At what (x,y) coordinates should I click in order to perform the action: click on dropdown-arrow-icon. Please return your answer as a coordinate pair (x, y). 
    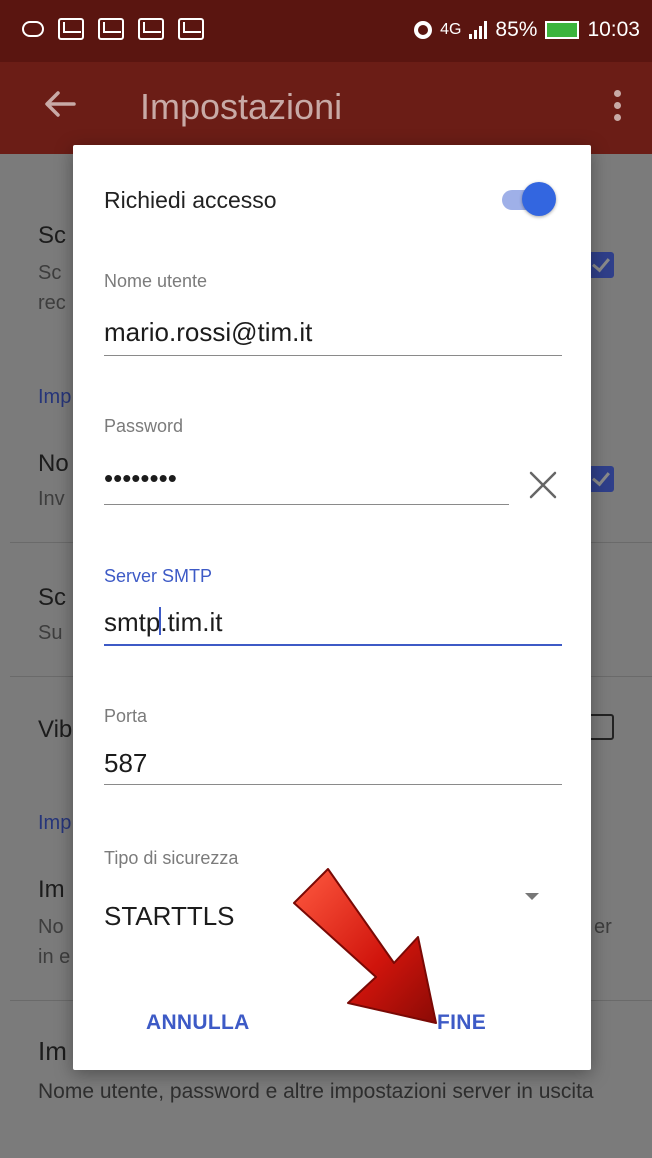
    Looking at the image, I should click on (532, 896).